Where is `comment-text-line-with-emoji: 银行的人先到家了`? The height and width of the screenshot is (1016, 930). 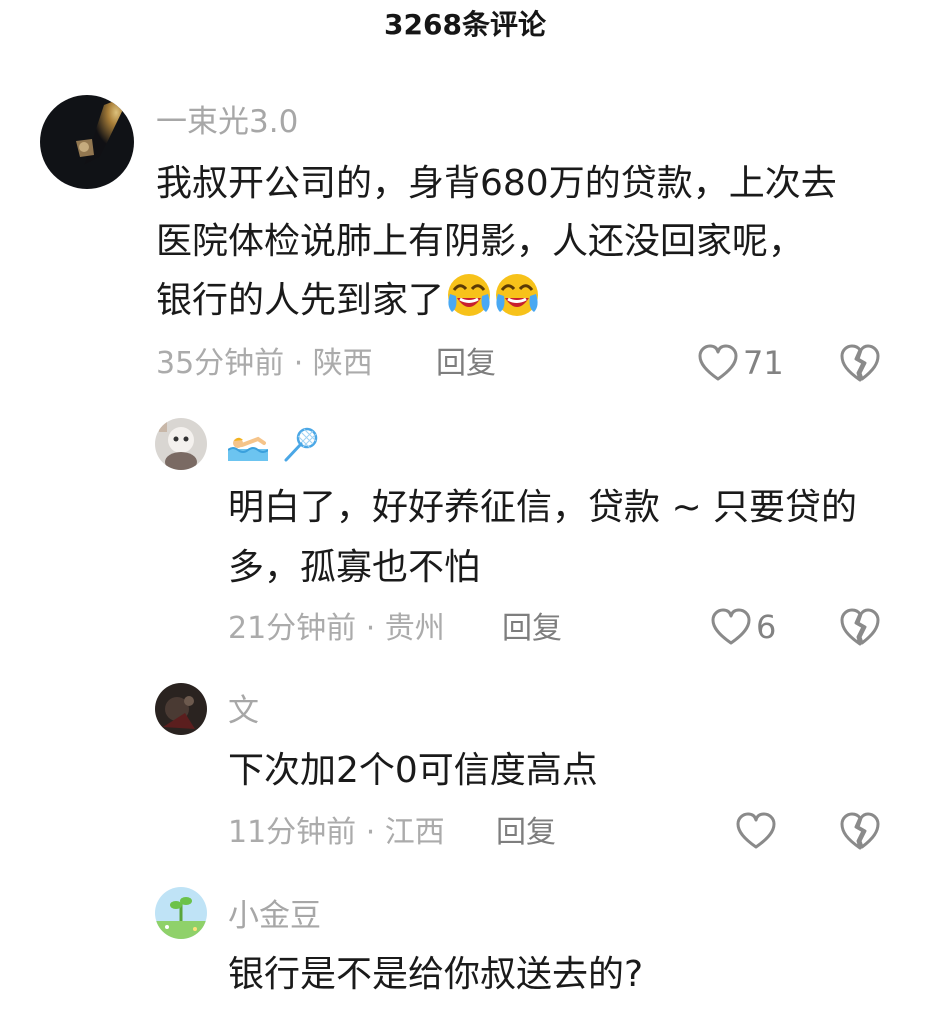
comment-text-line-with-emoji: 银行的人先到家了 is located at coordinates (348, 300).